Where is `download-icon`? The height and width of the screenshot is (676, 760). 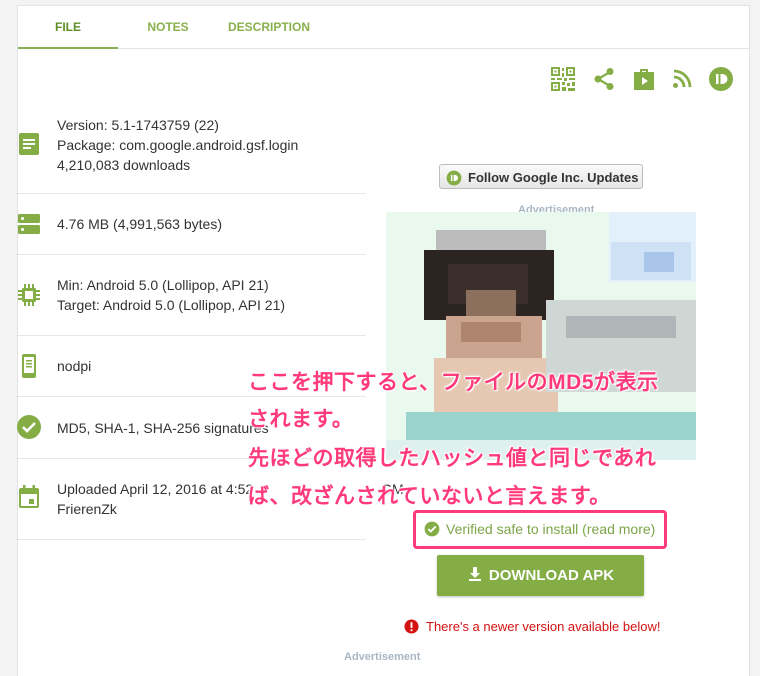 download-icon is located at coordinates (474, 574).